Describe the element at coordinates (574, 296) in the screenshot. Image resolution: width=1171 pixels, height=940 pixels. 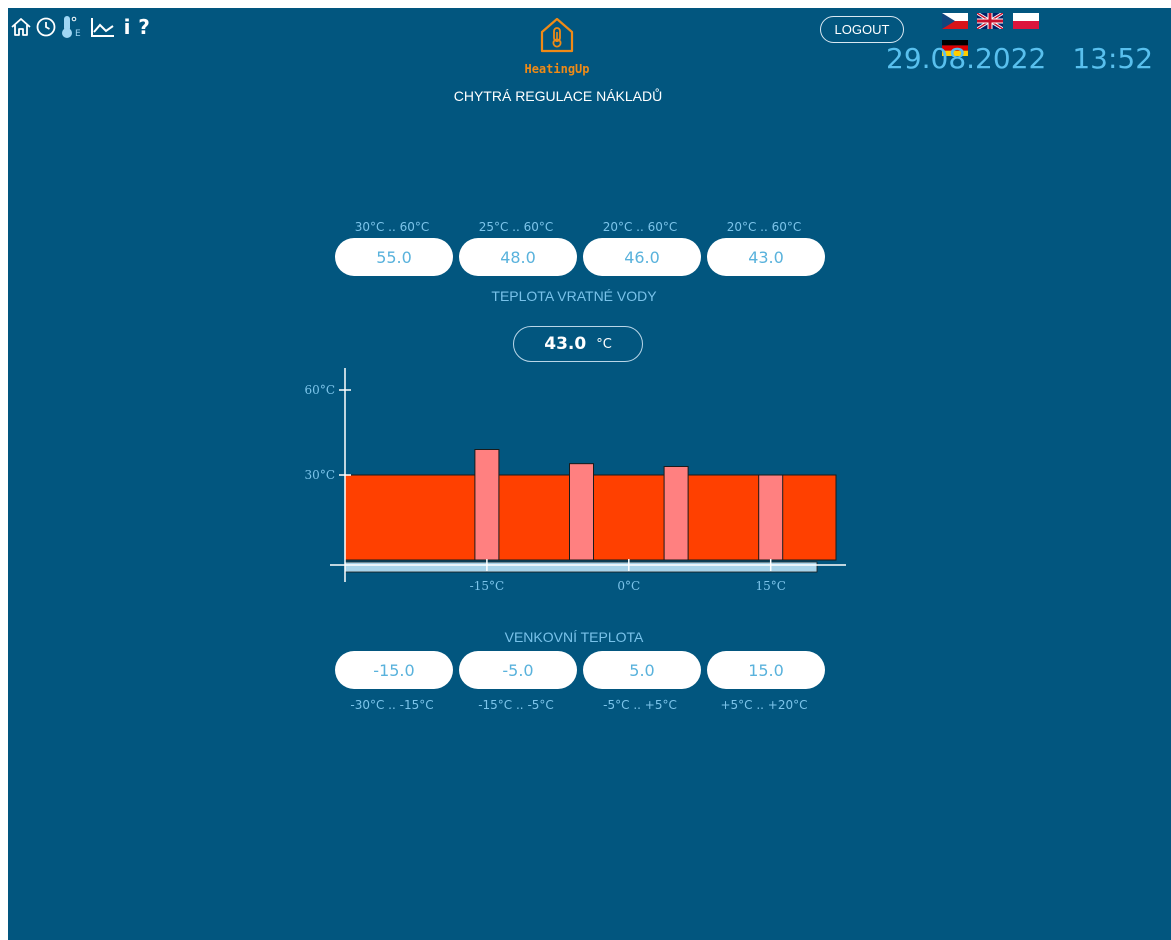
I see `return-water-label: TEPLOTA VRATNÉ VODY` at that location.